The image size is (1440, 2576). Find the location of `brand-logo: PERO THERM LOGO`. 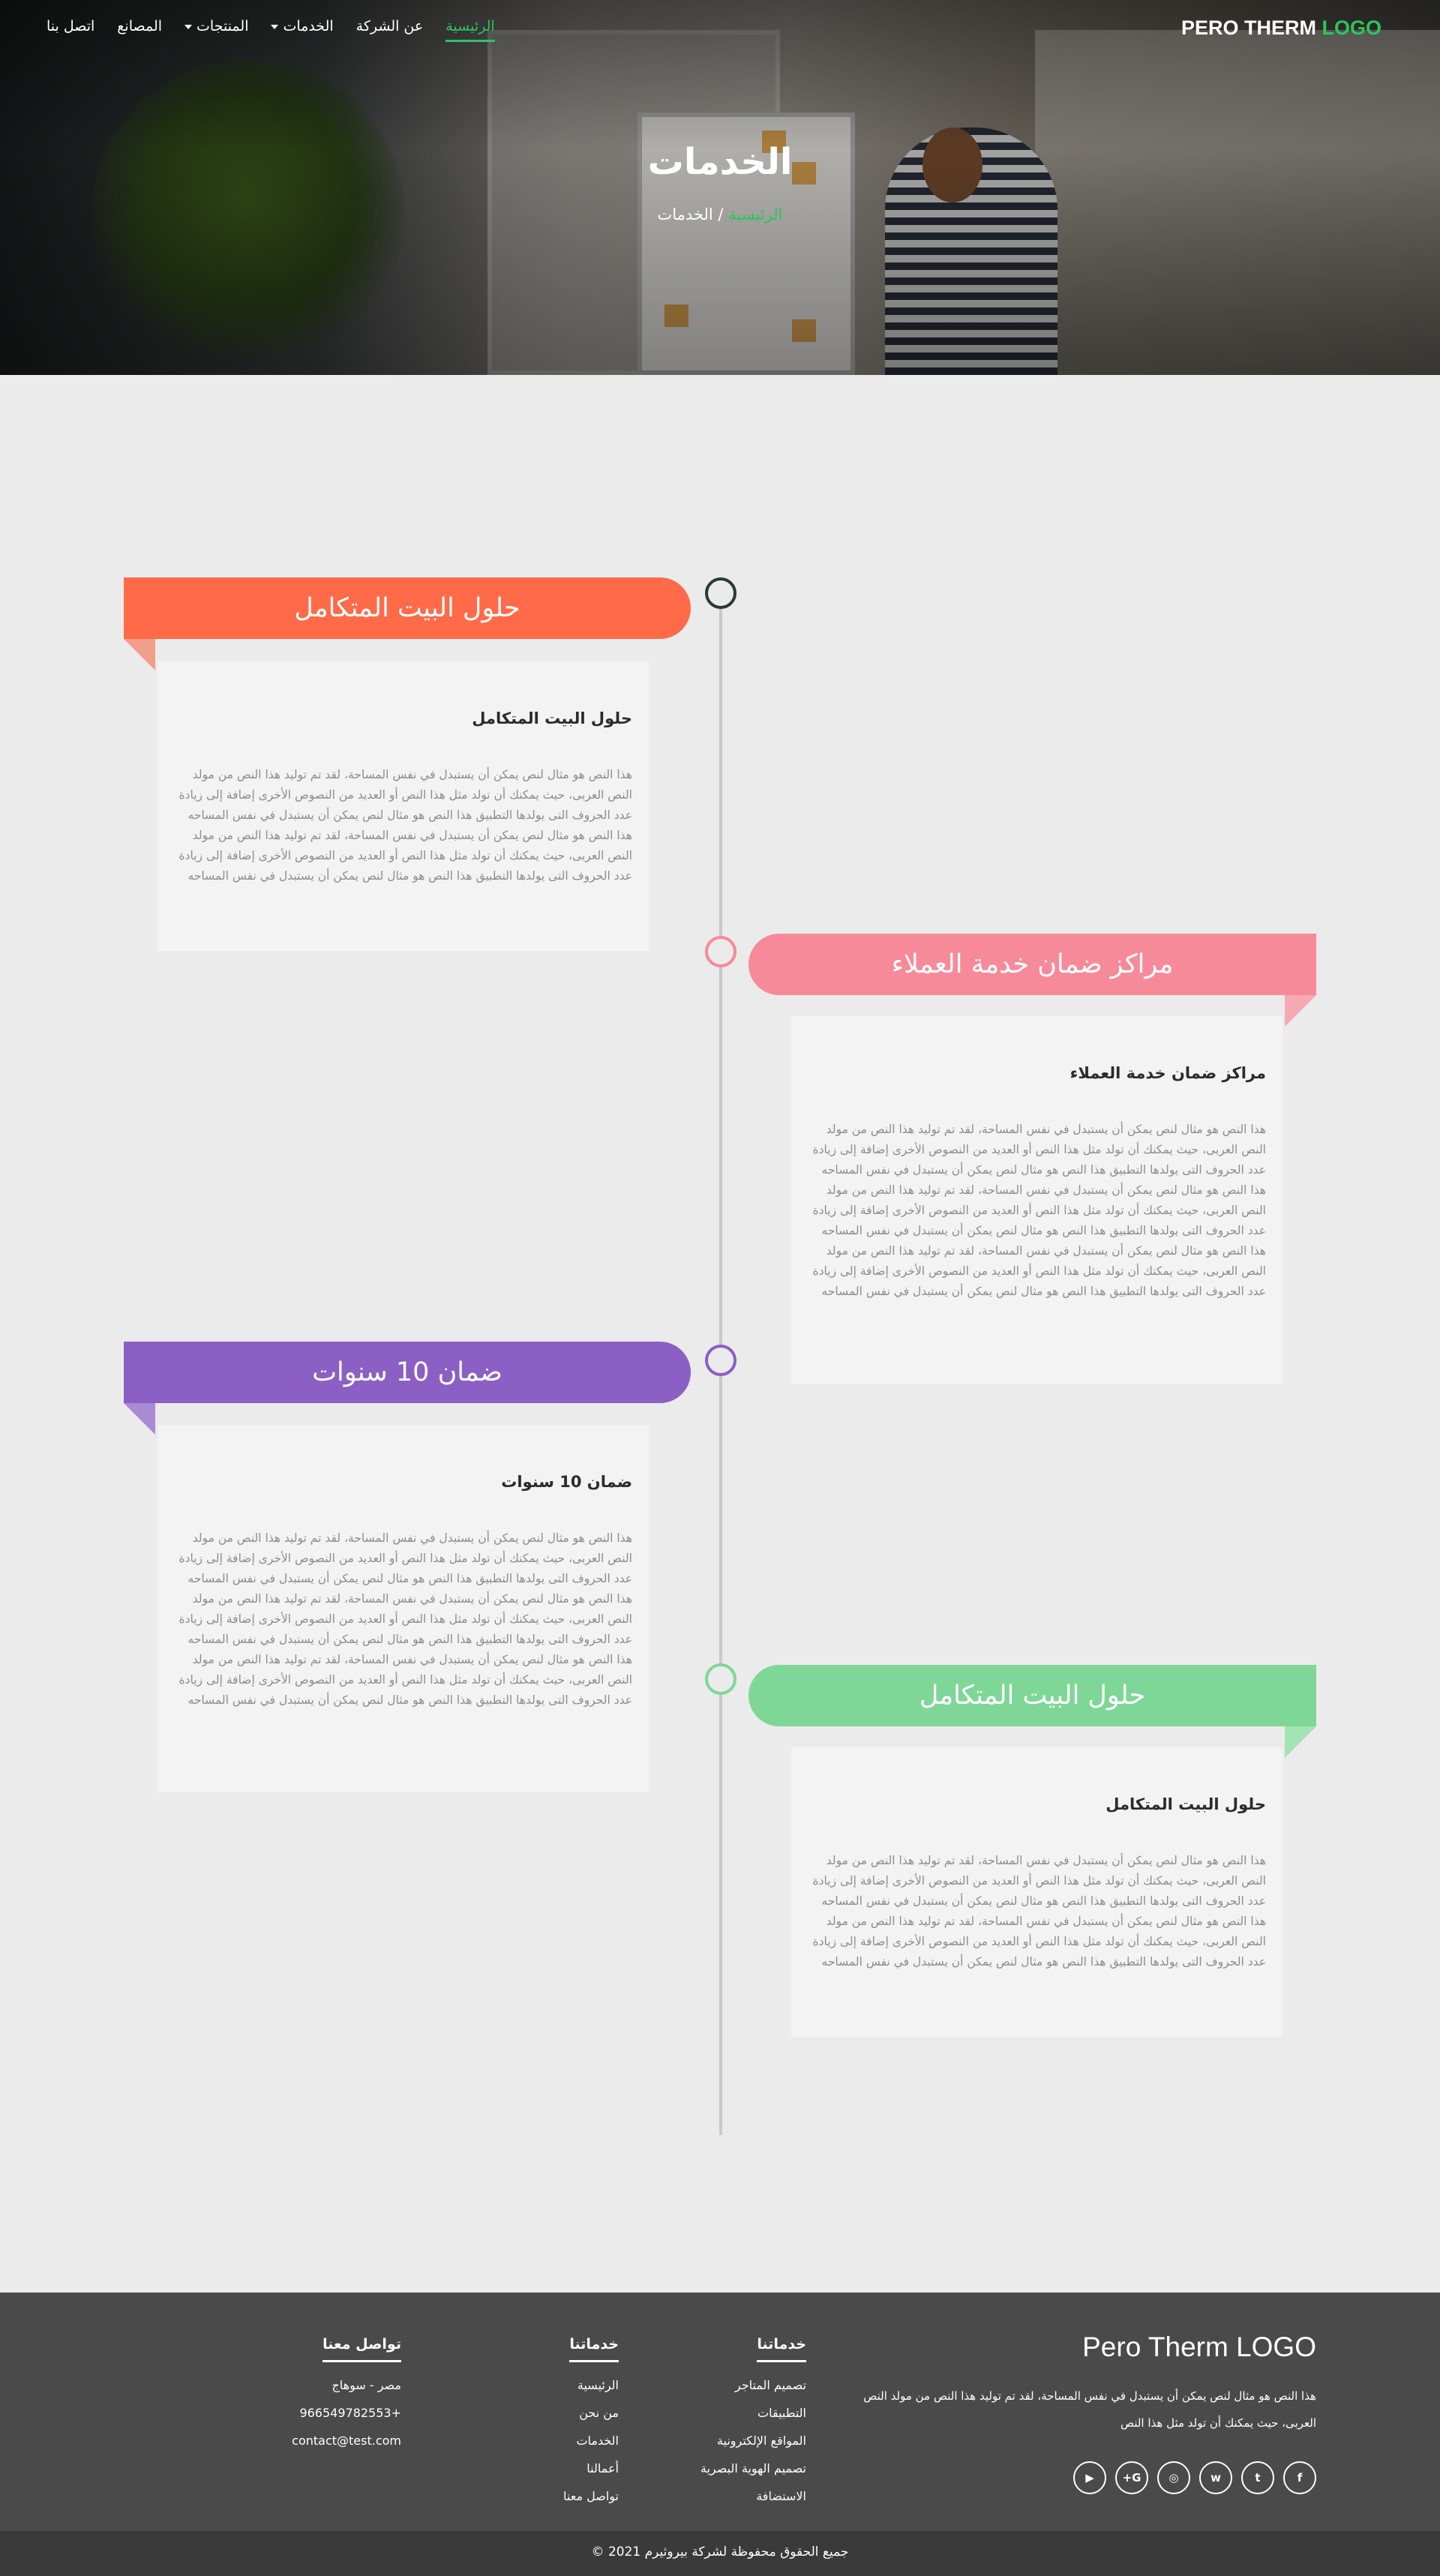

brand-logo: PERO THERM LOGO is located at coordinates (1281, 28).